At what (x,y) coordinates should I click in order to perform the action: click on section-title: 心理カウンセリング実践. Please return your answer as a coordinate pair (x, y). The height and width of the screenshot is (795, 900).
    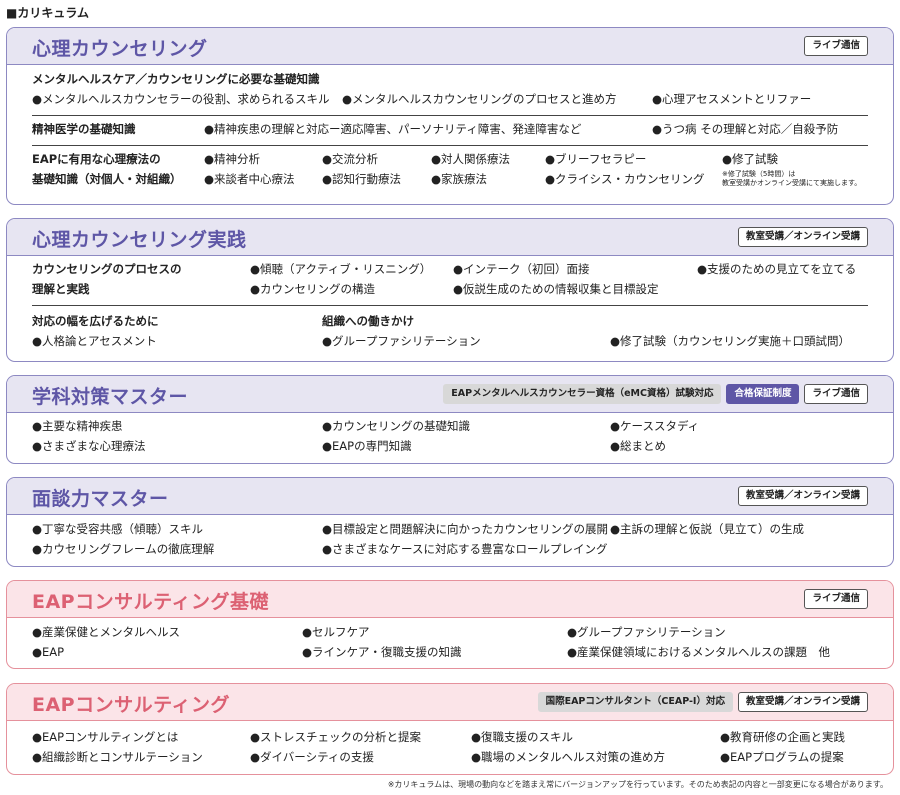
    Looking at the image, I should click on (139, 240).